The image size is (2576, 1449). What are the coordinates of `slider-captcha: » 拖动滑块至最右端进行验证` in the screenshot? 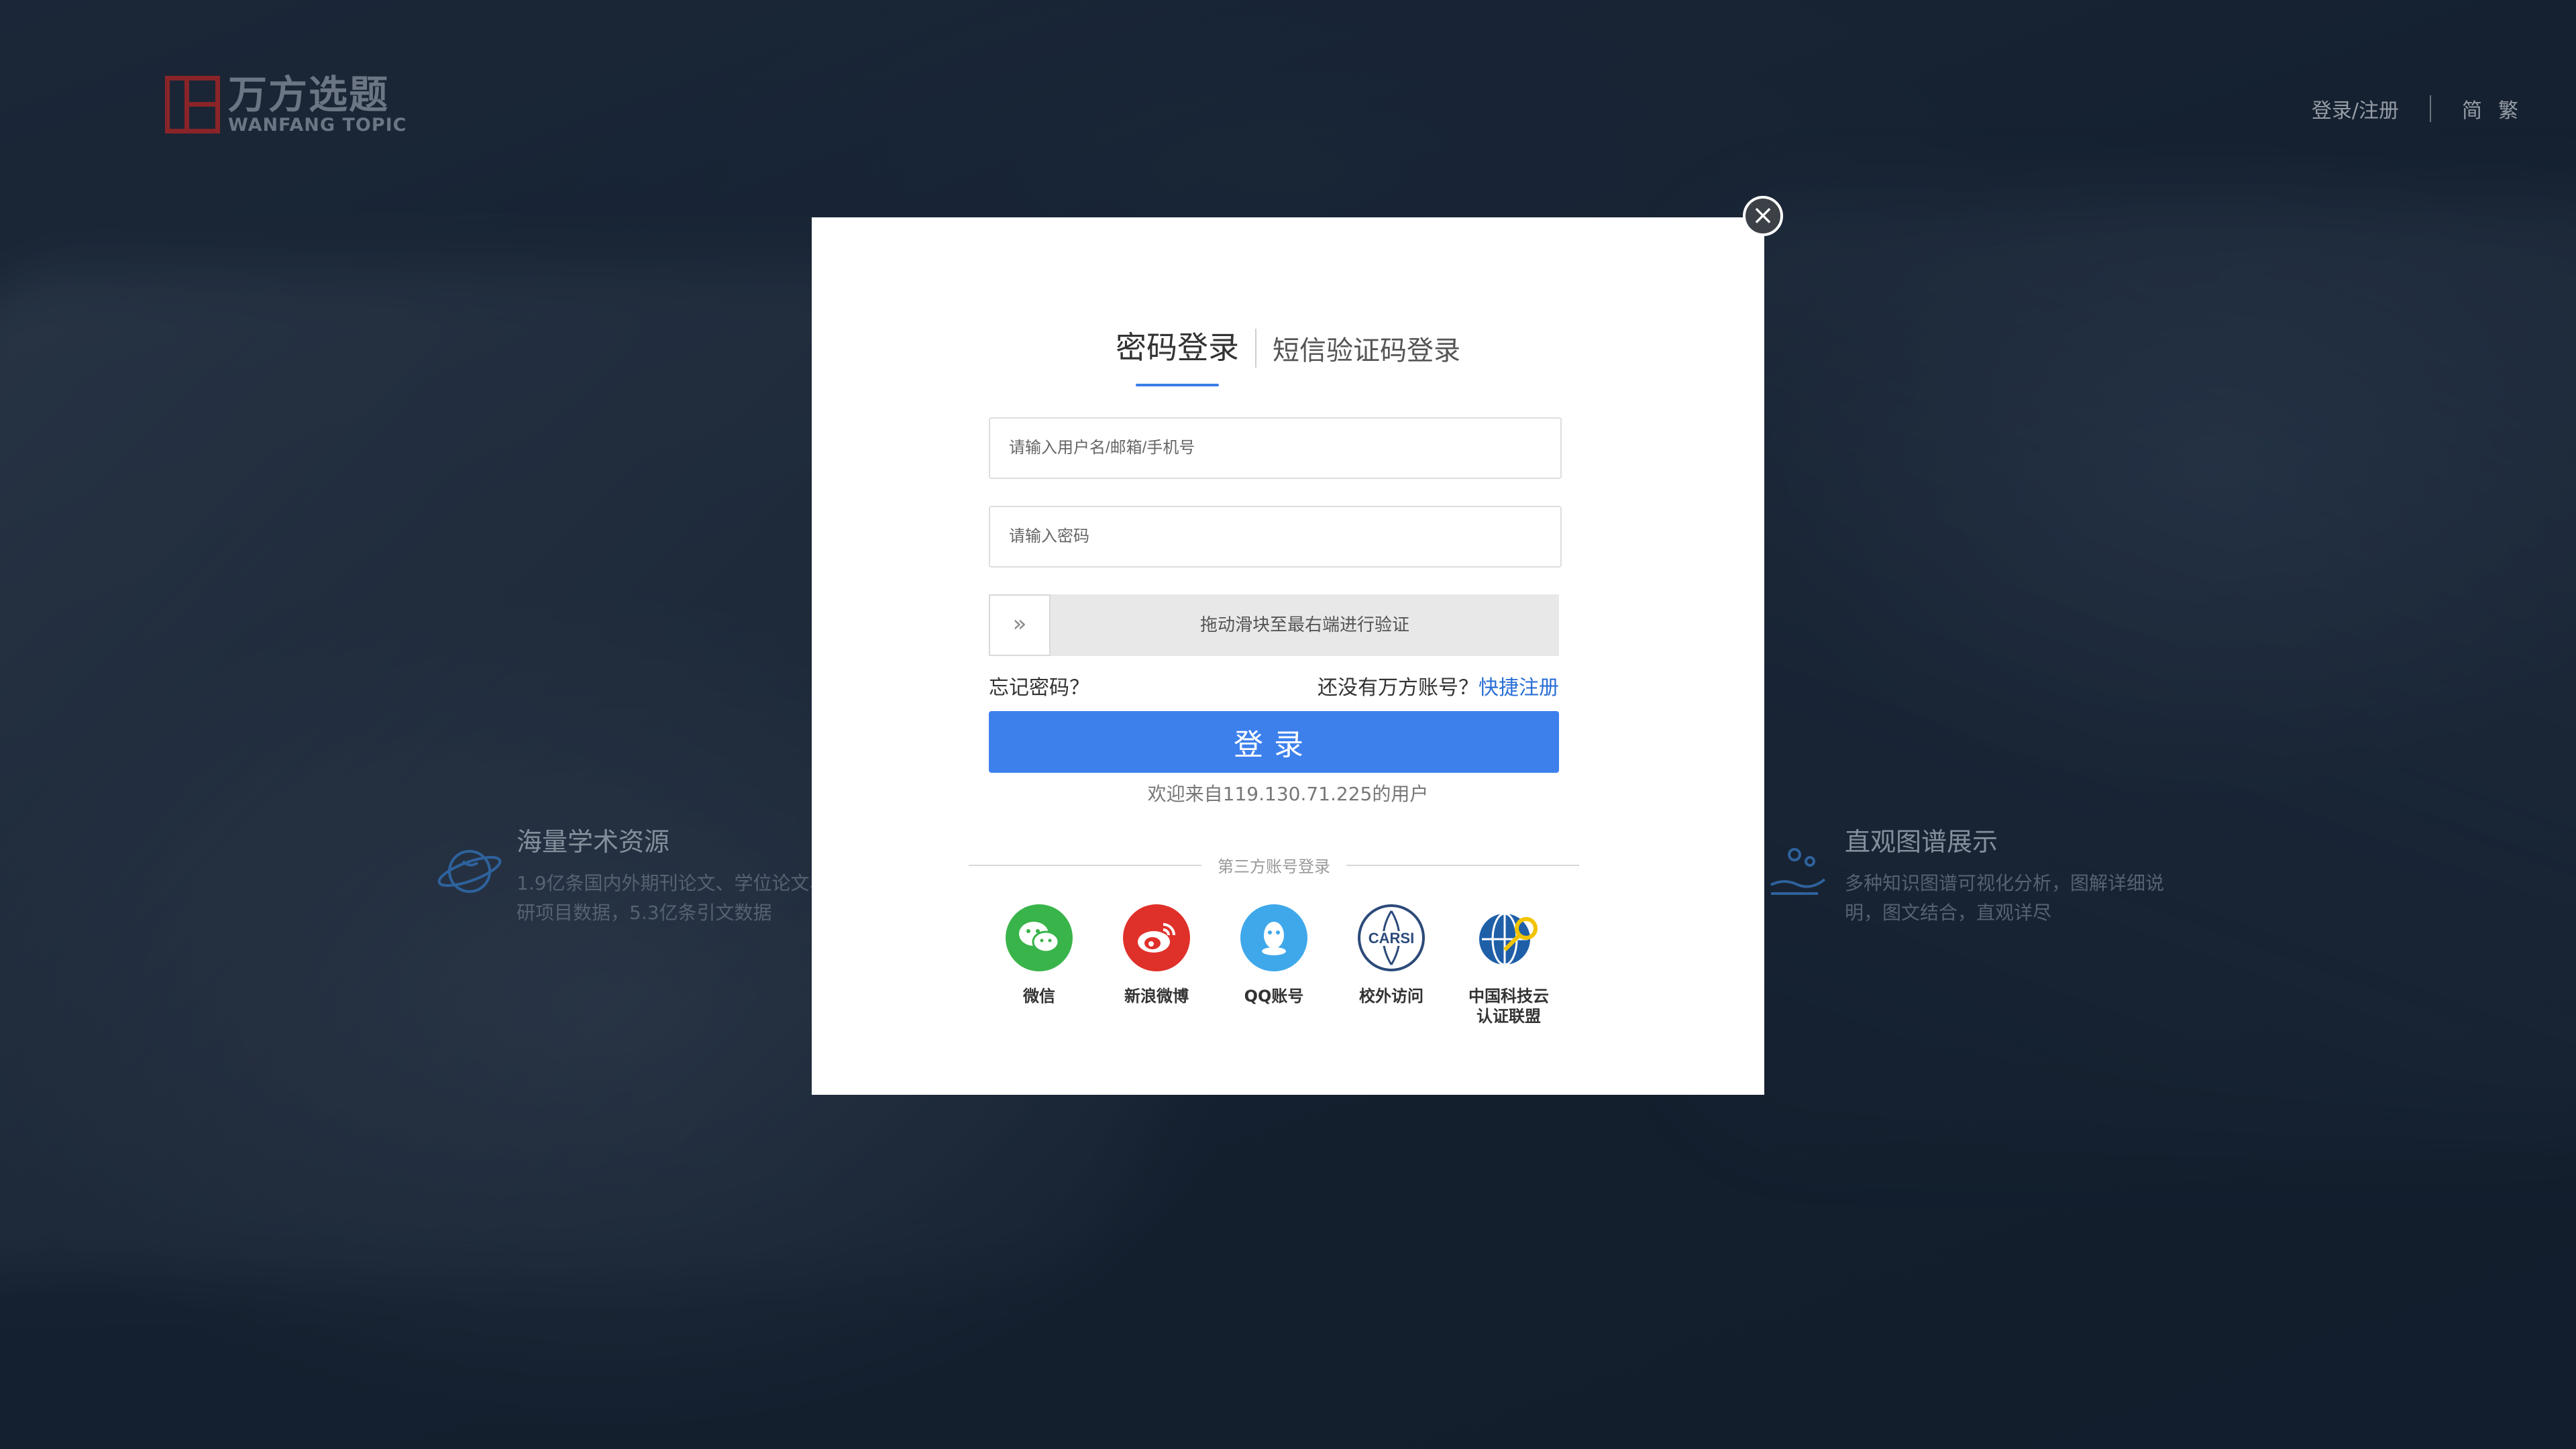 It's located at (1274, 625).